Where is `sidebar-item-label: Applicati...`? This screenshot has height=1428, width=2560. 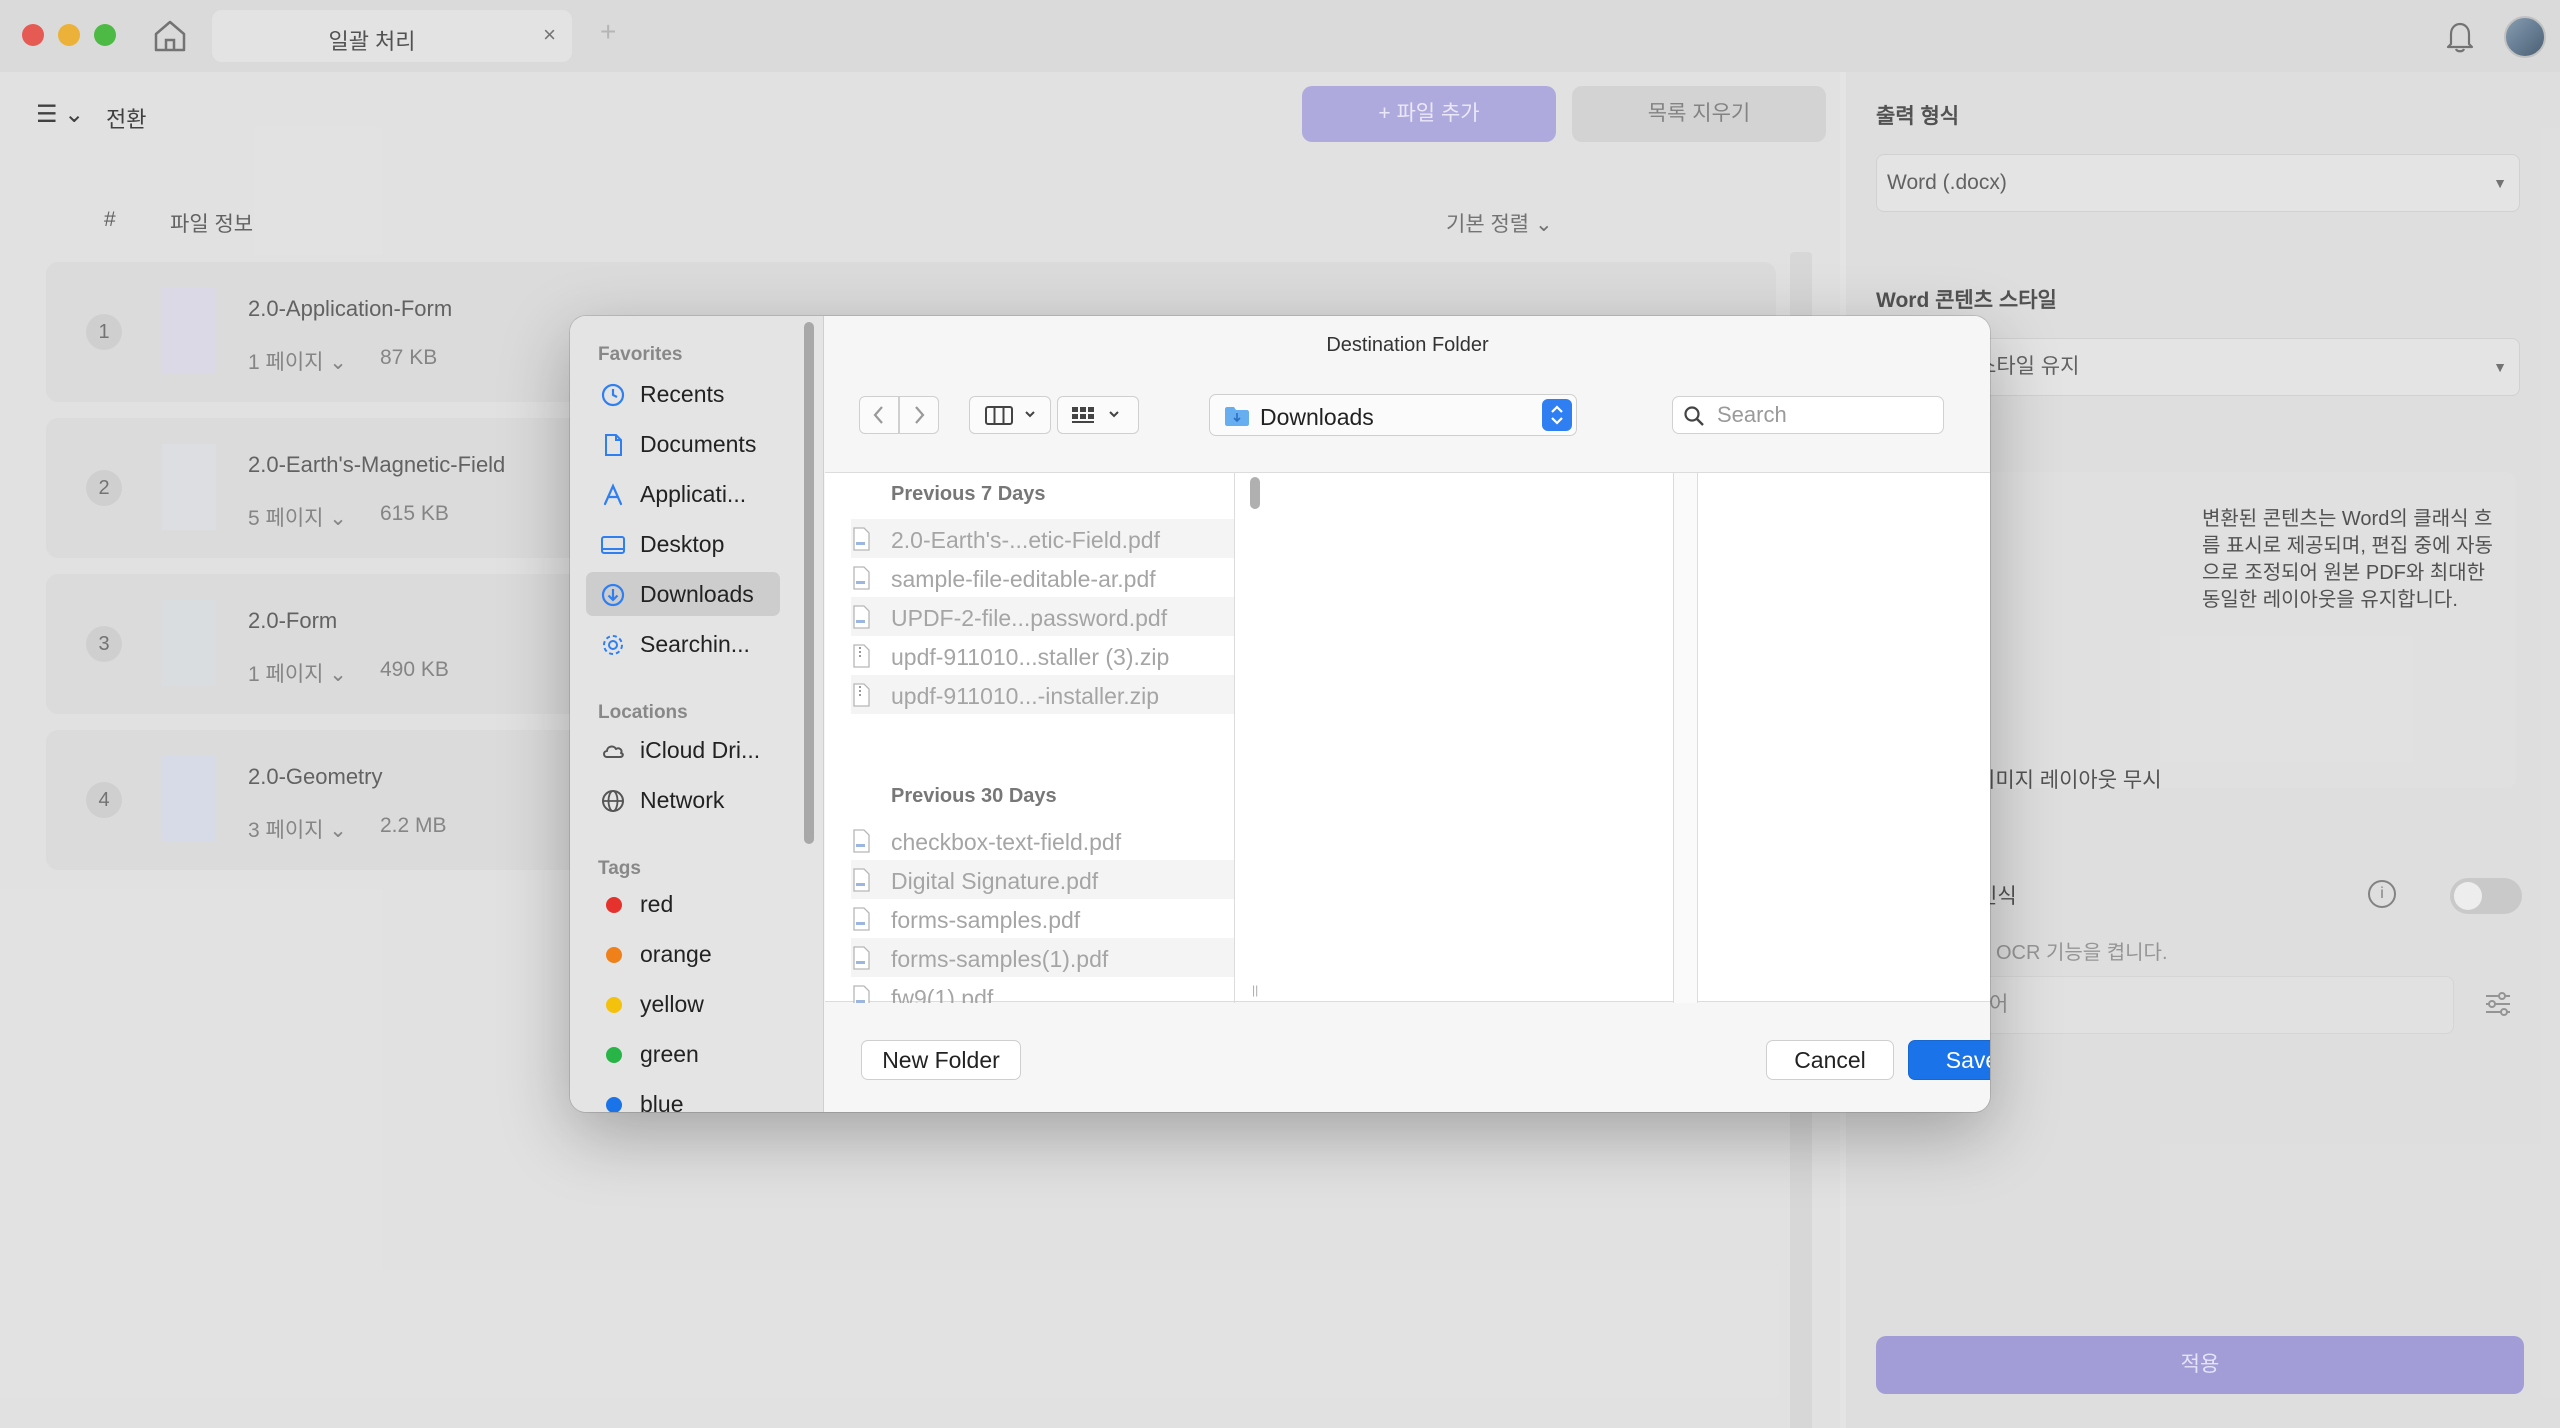
sidebar-item-label: Applicati... is located at coordinates (693, 494).